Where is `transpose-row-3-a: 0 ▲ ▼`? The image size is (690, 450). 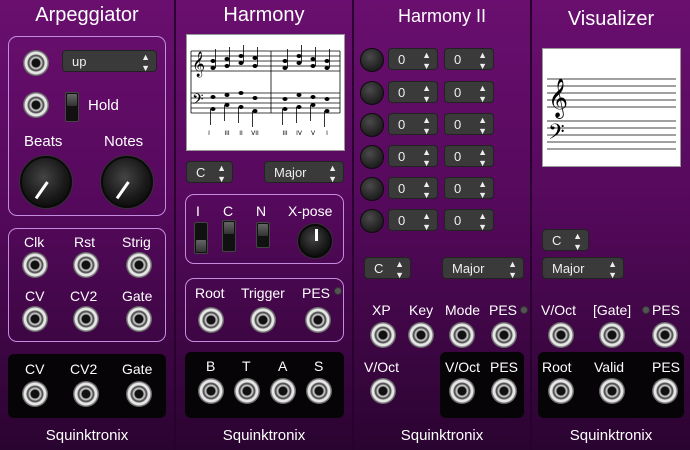
transpose-row-3-a: 0 ▲ ▼ is located at coordinates (413, 124).